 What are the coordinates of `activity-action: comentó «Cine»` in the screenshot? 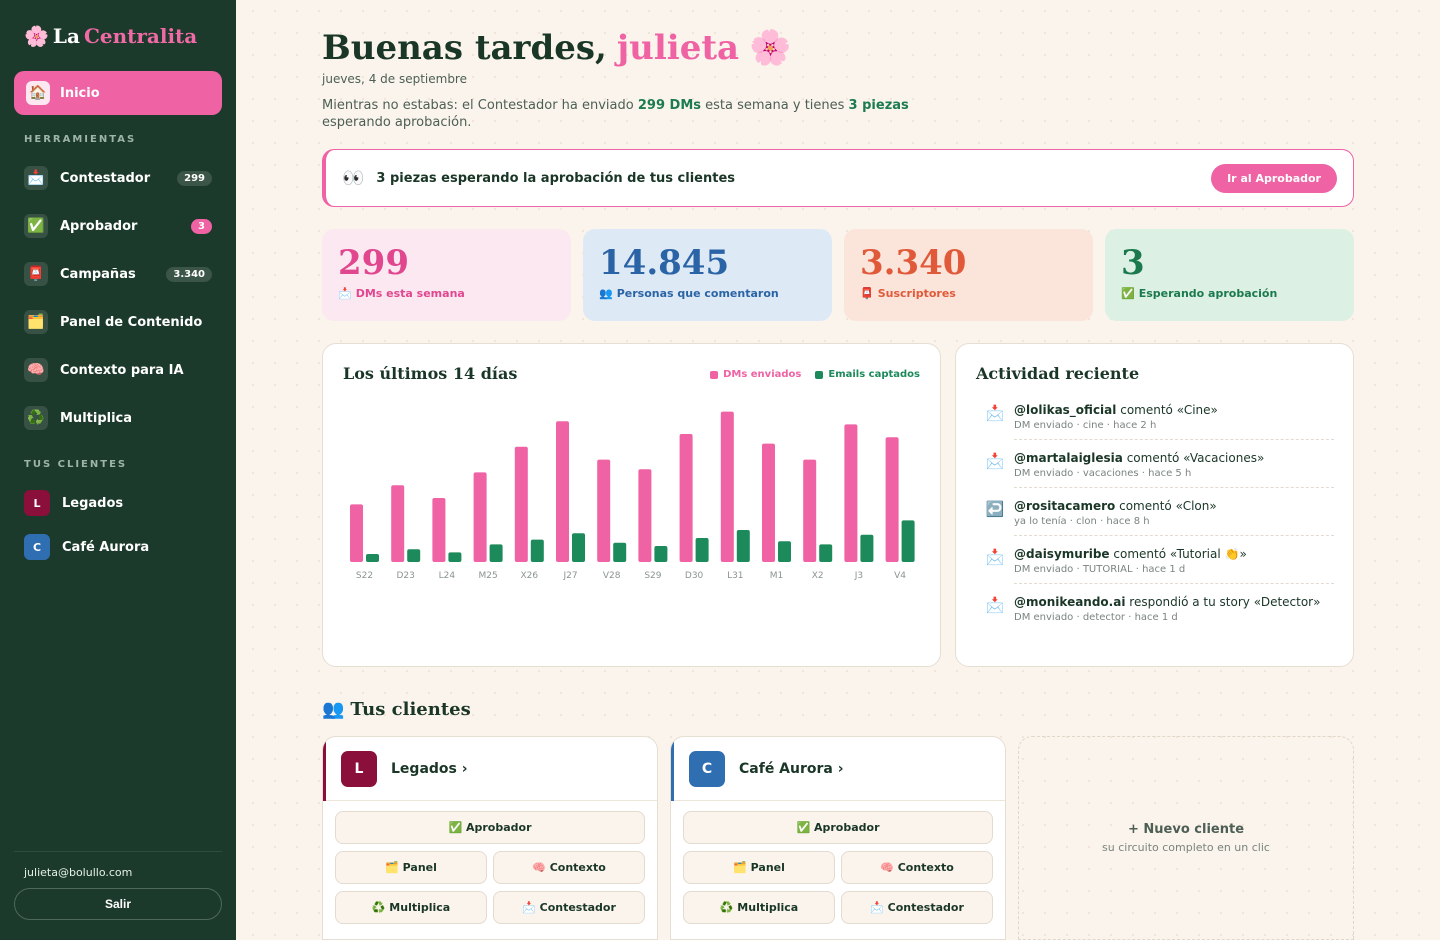 It's located at (1169, 410).